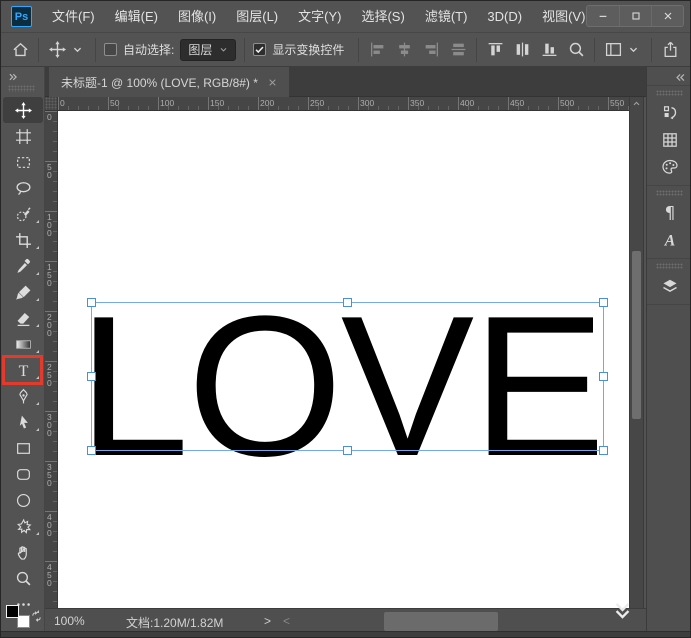  I want to click on distribute-v-icon, so click(458, 50).